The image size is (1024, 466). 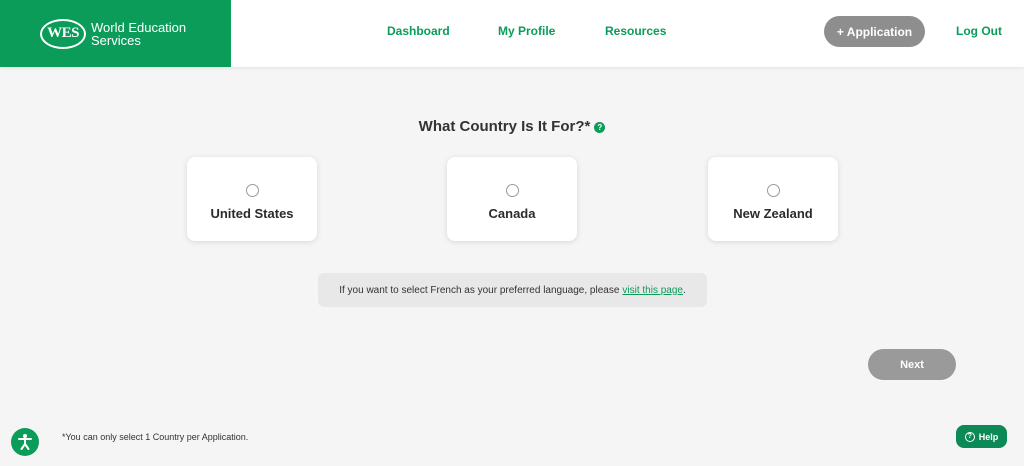 What do you see at coordinates (600, 127) in the screenshot?
I see `question-help-icon: ?` at bounding box center [600, 127].